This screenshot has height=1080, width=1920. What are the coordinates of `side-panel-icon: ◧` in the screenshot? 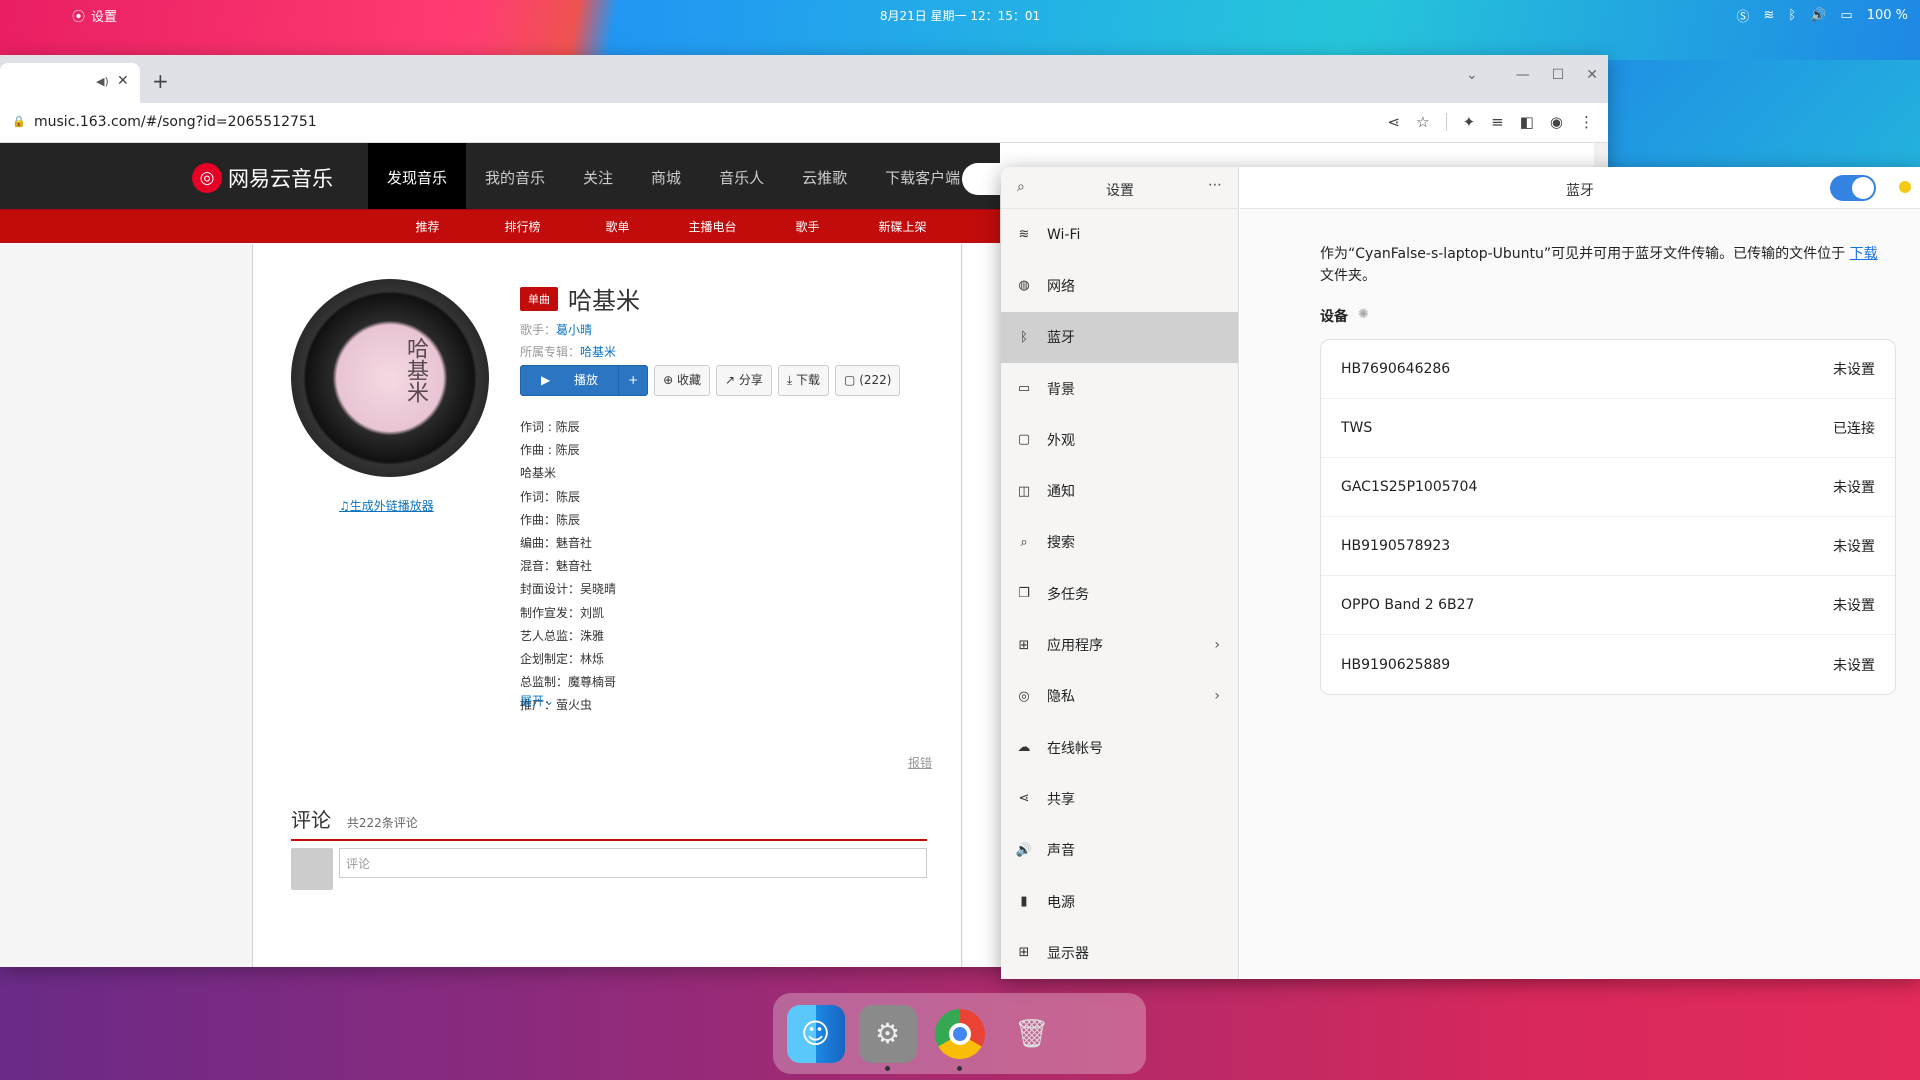 It's located at (1527, 122).